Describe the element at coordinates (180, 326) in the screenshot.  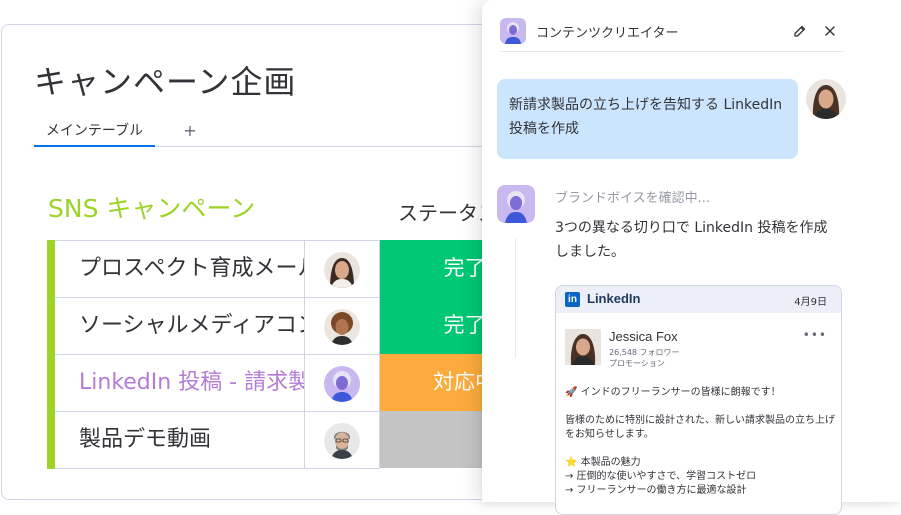
I see `item-name: ソーシャルメディアコンテンツ` at that location.